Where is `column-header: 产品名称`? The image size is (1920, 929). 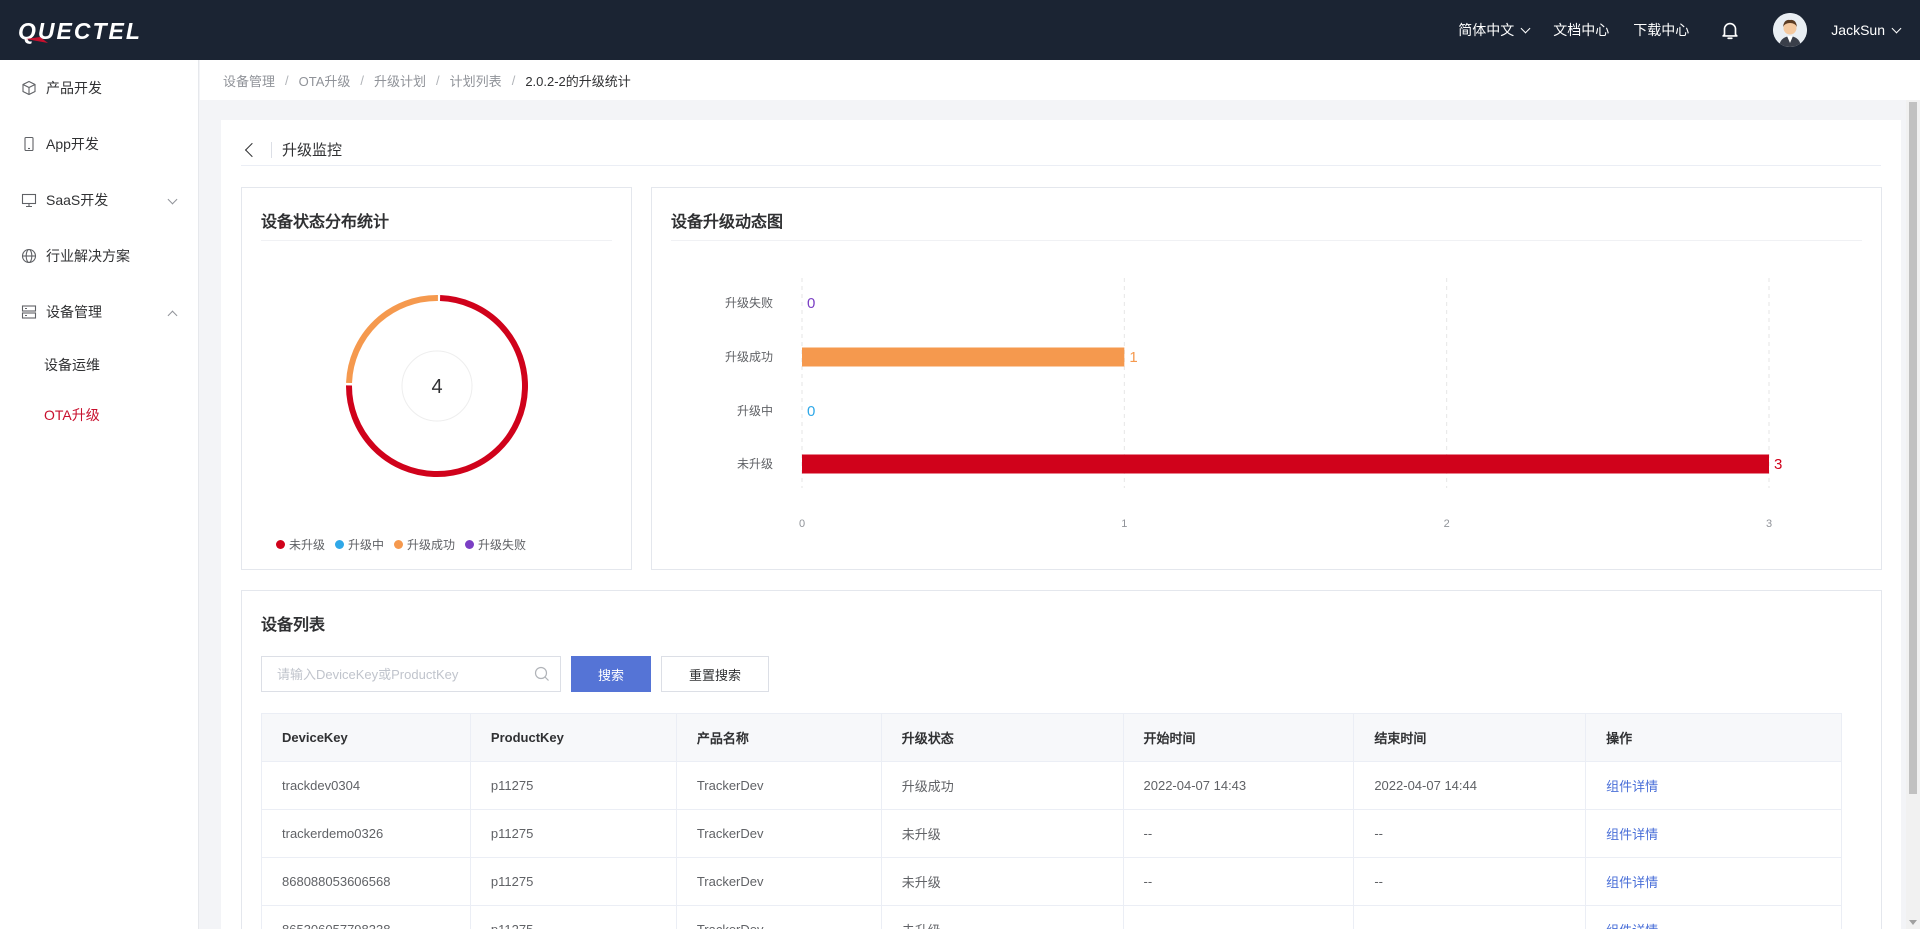
column-header: 产品名称 is located at coordinates (779, 737).